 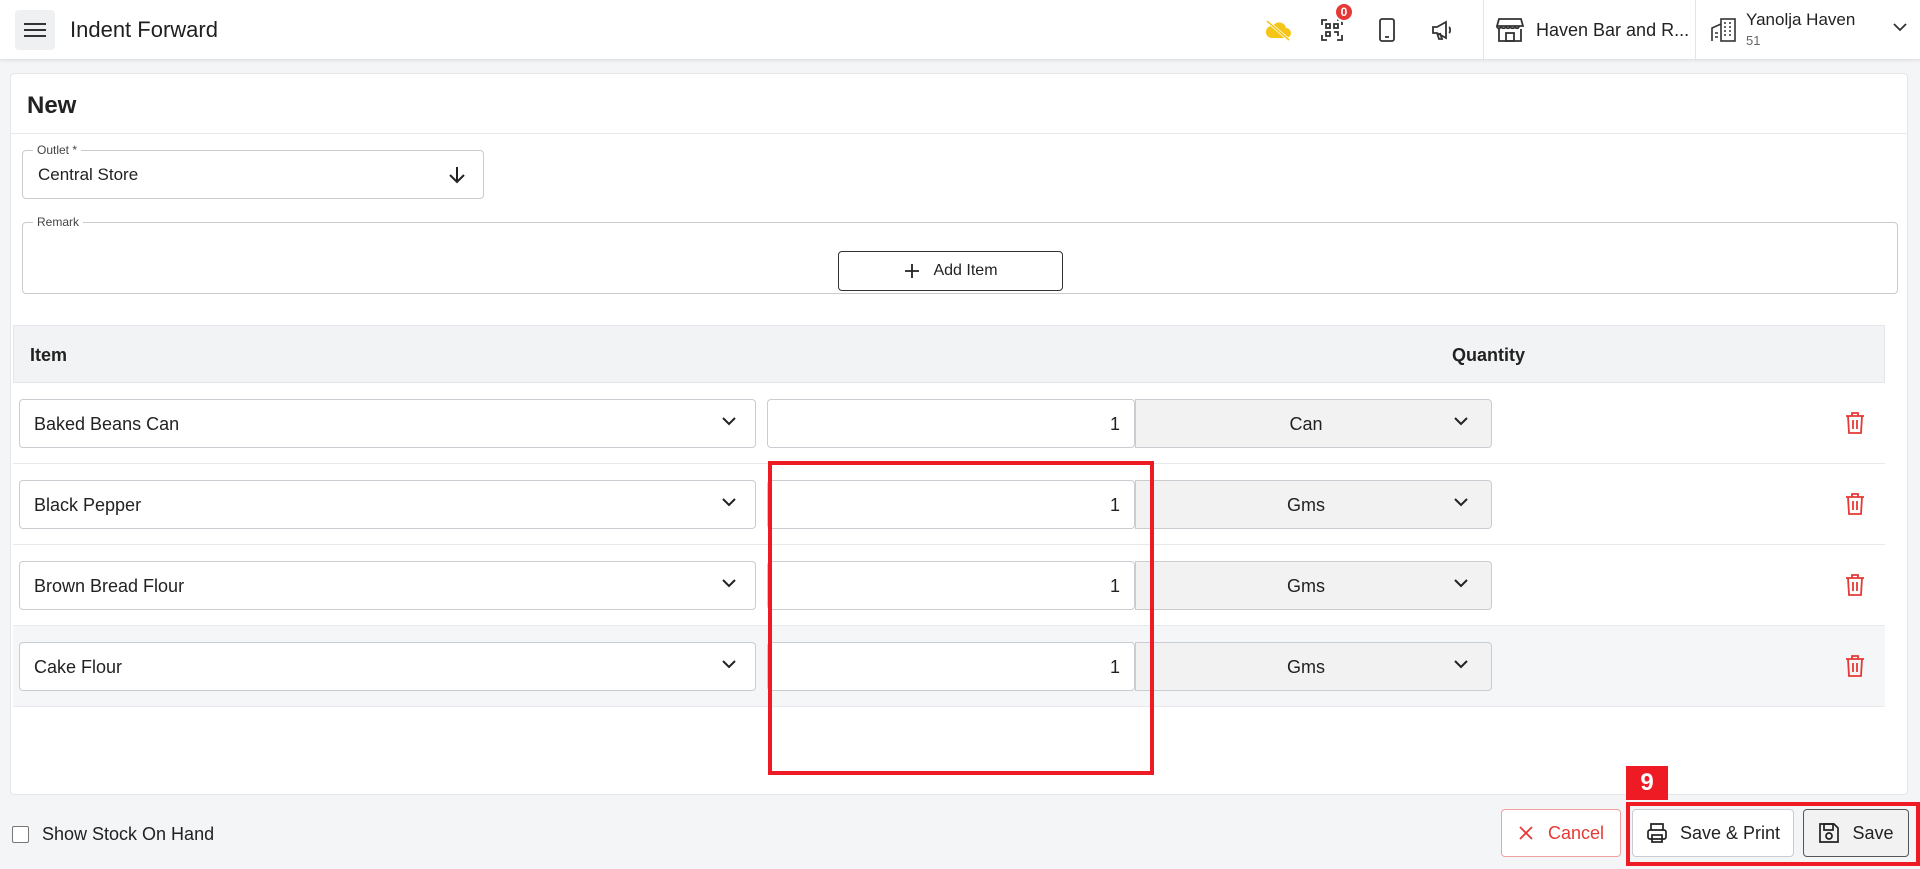 I want to click on add-item-button: Add Item, so click(x=950, y=271).